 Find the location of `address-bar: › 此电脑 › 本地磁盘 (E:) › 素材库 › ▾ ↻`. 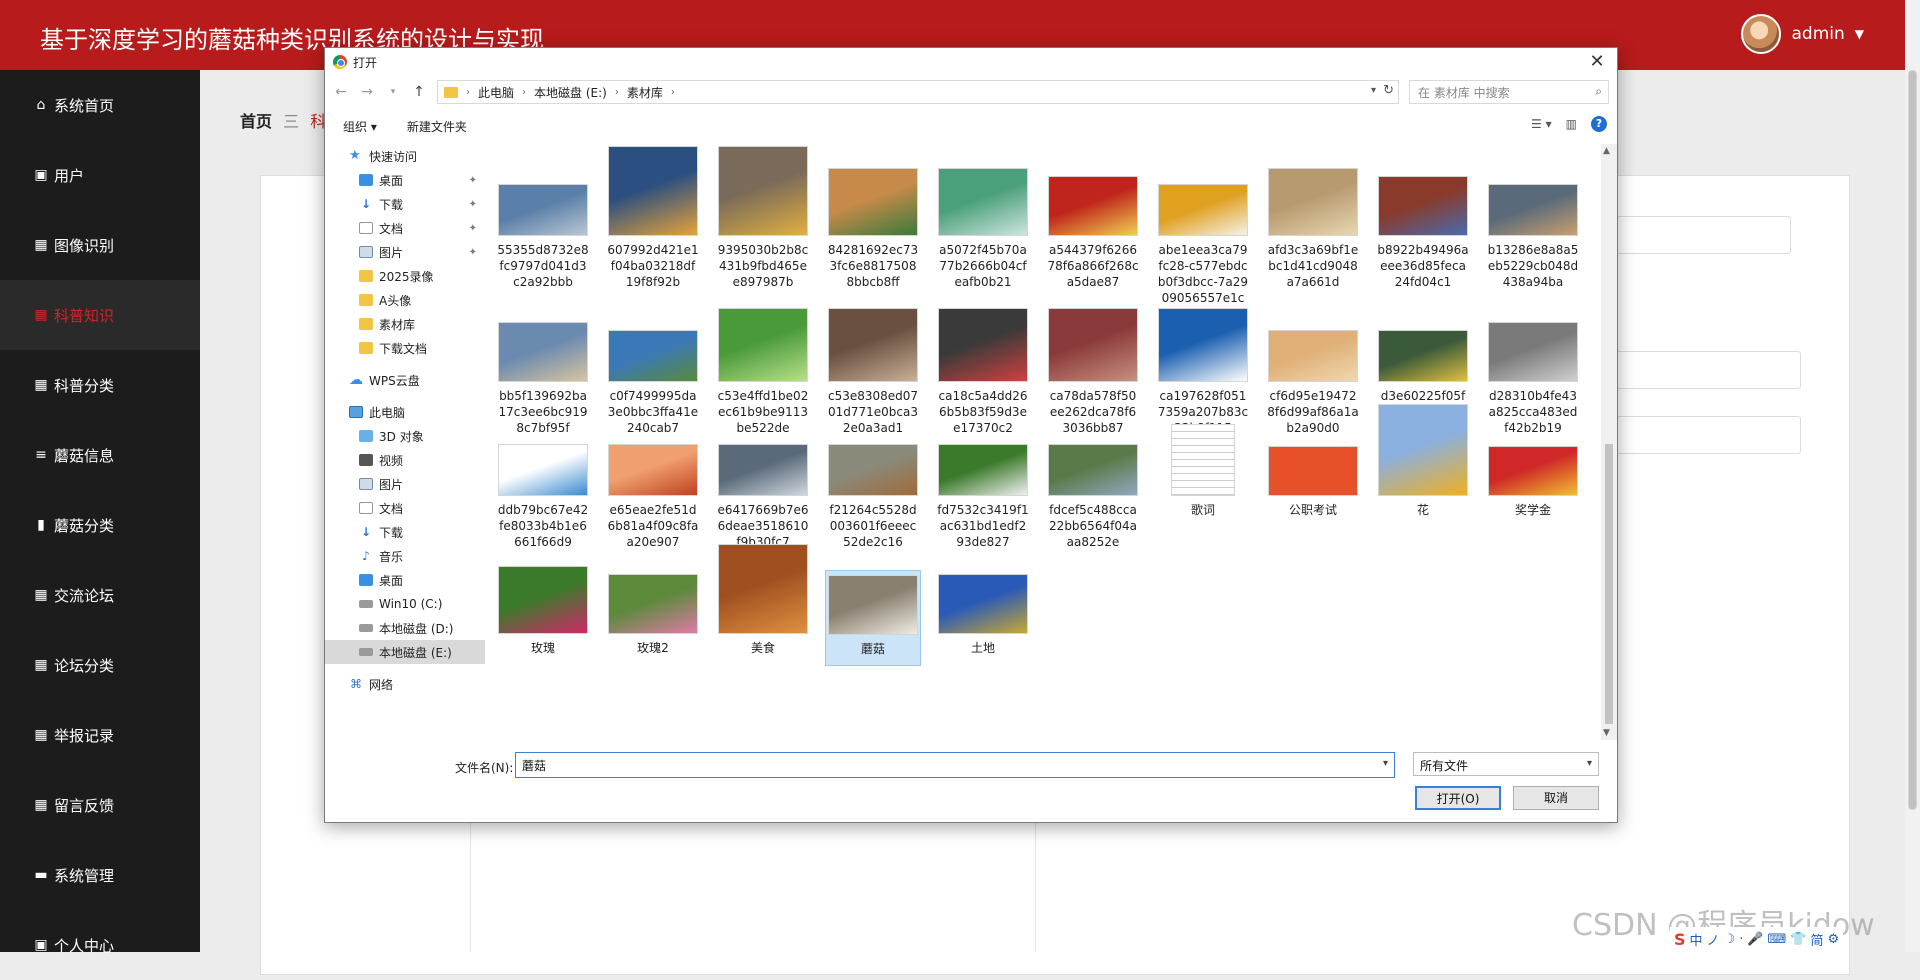

address-bar: › 此电脑 › 本地磁盘 (E:) › 素材库 › ▾ ↻ is located at coordinates (918, 92).